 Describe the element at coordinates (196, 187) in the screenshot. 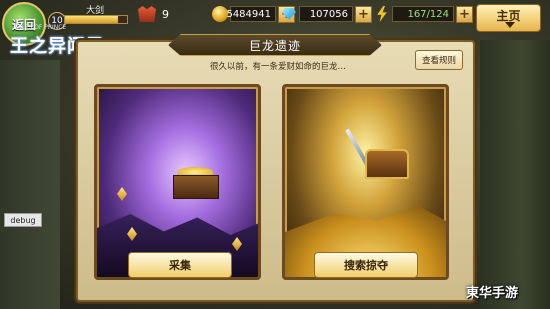

I see `mine-cart-icon` at that location.